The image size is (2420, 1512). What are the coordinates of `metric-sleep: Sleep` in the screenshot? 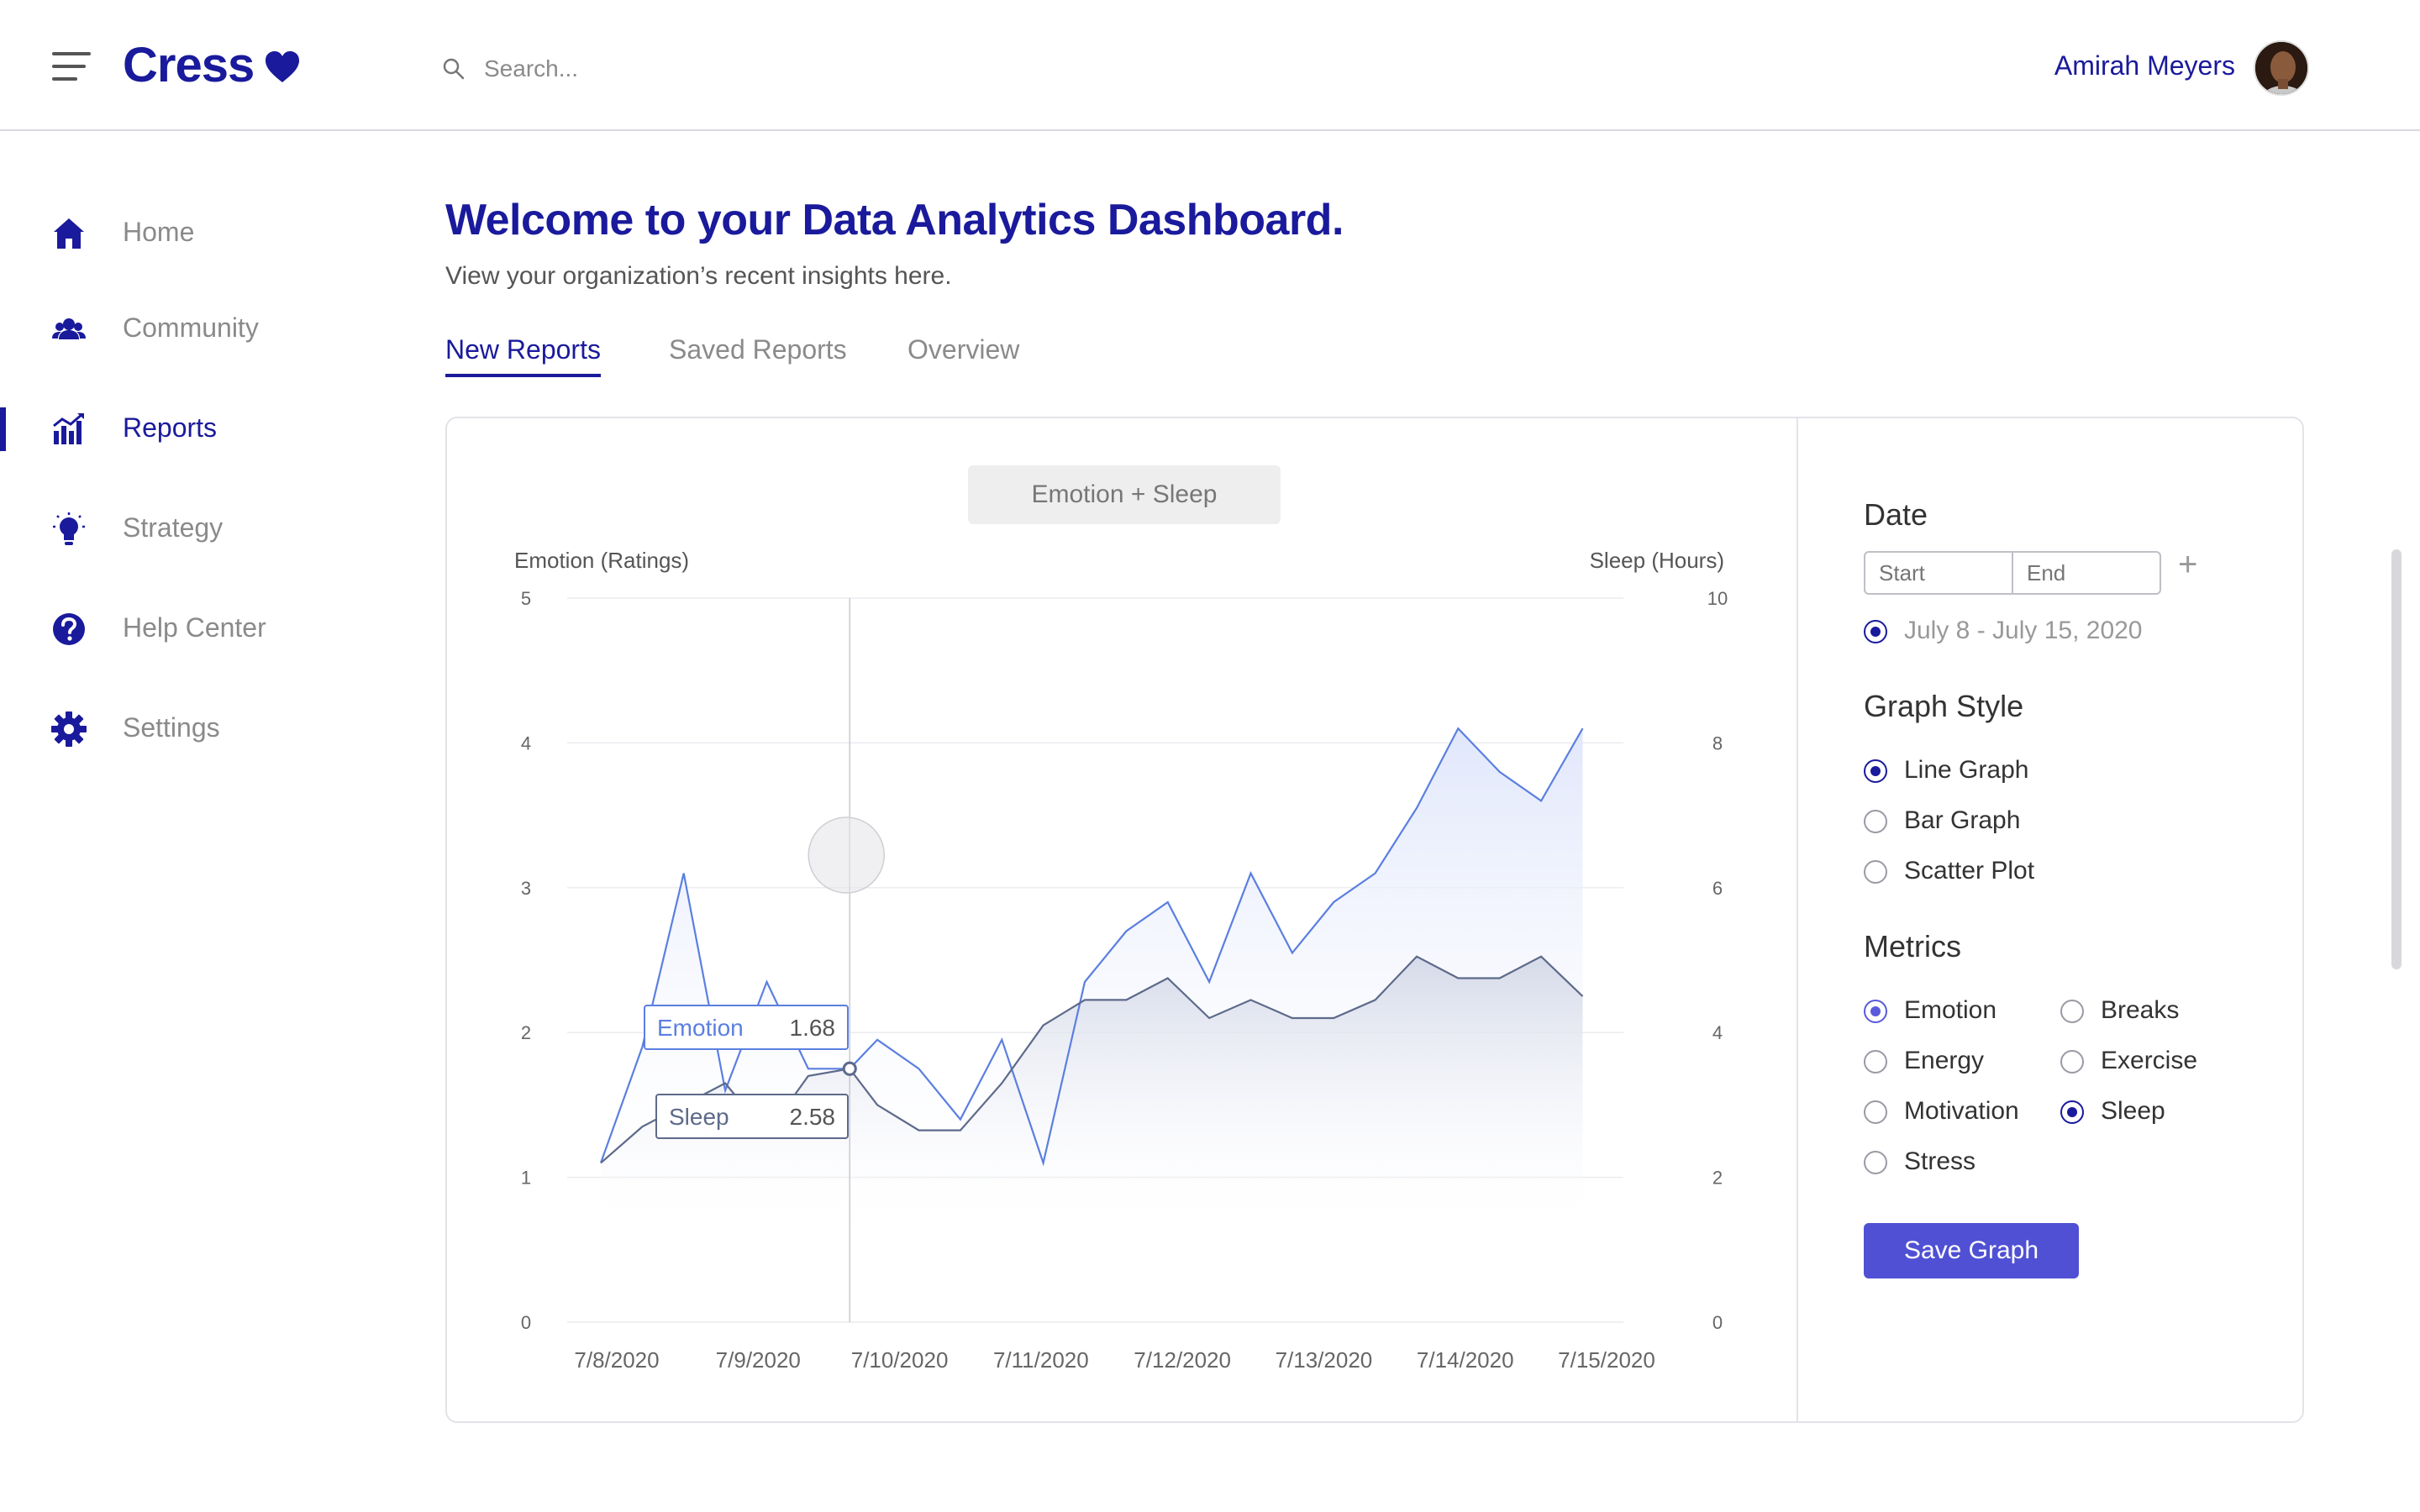 It's located at (2144, 1112).